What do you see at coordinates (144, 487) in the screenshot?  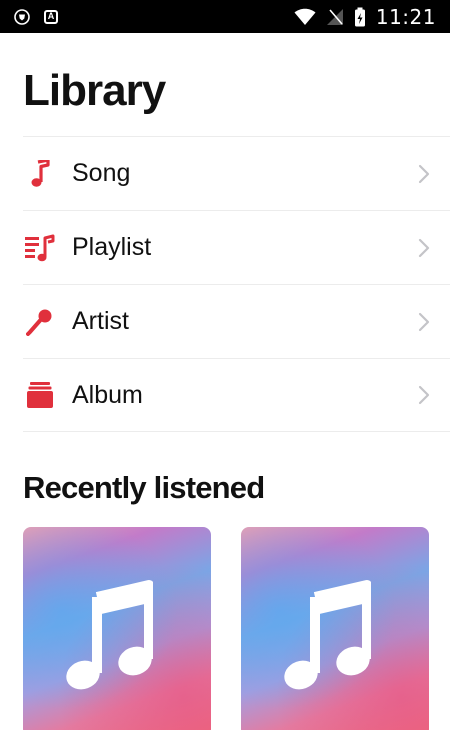 I see `section-title-recently-listened: Recently listened` at bounding box center [144, 487].